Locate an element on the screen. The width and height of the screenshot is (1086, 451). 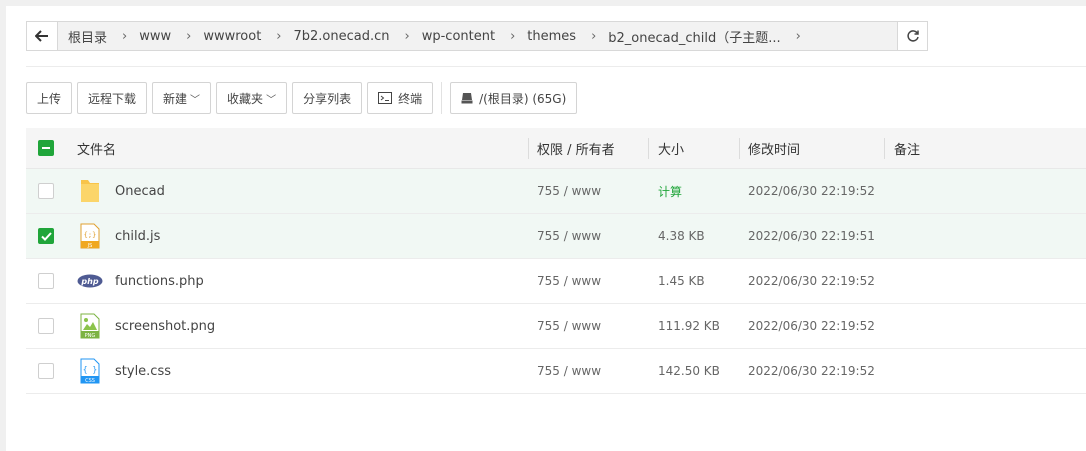
table-header: 文件名 权限 / 所有者 大小 修改时间 备注 is located at coordinates (556, 148).